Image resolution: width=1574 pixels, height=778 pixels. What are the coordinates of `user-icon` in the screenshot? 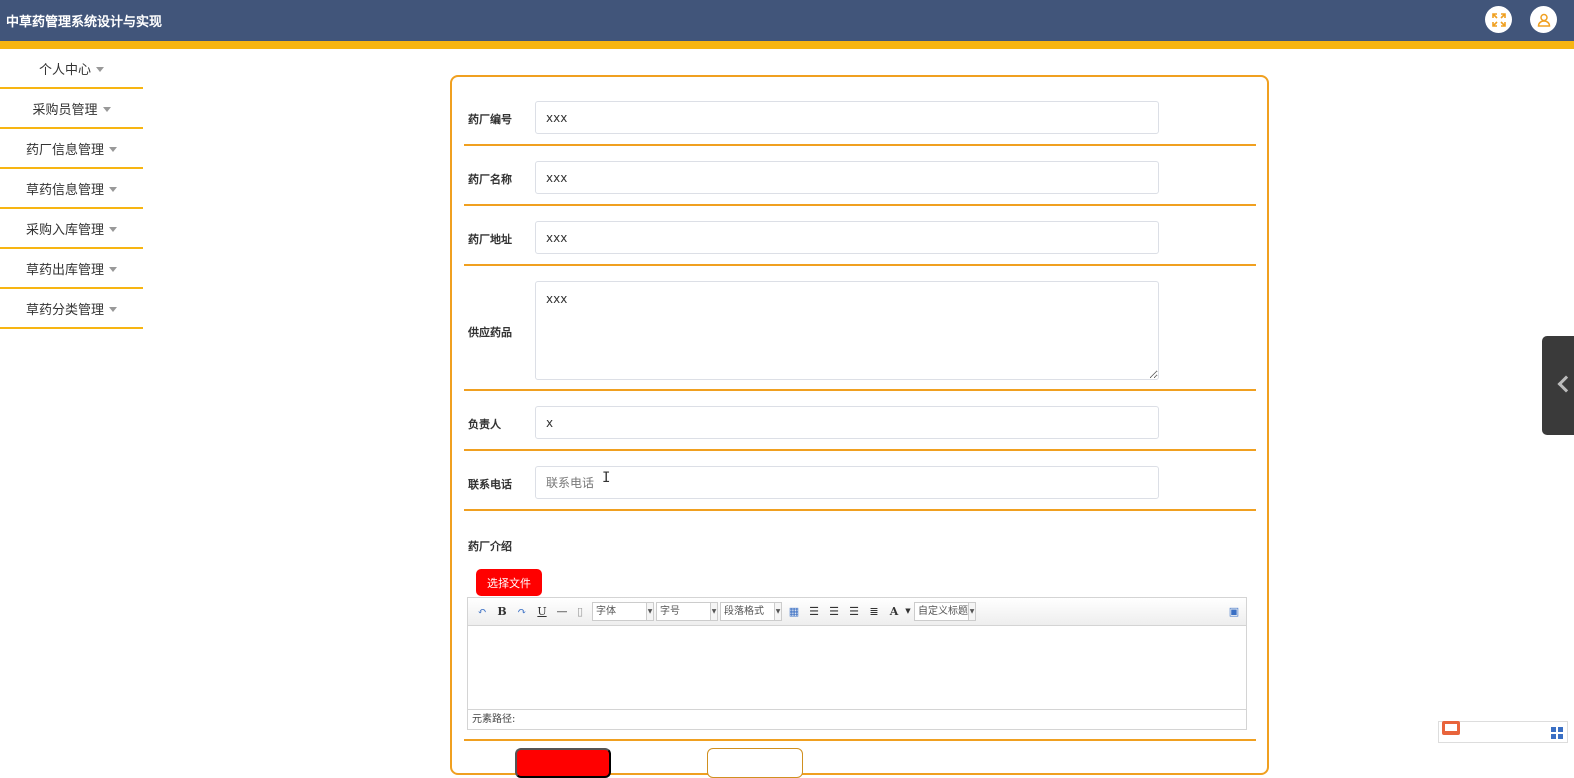 It's located at (1543, 20).